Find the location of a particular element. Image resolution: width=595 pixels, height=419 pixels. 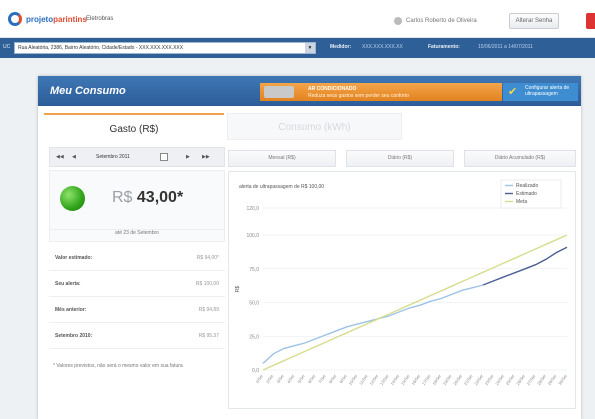

configure-alert-button: ✔ Configurar alerta de ultrapassagem is located at coordinates (540, 92).